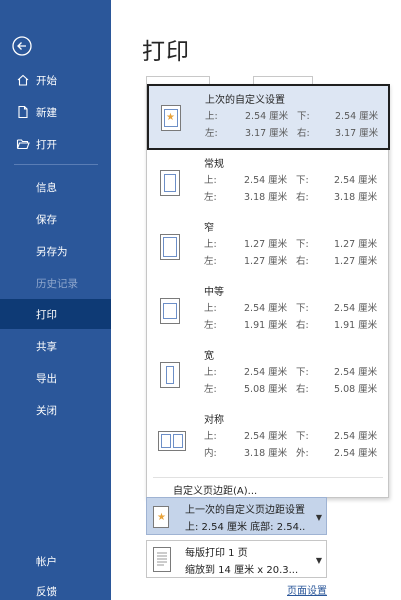 The height and width of the screenshot is (600, 401). I want to click on value-right: 1.91 厘米, so click(356, 325).